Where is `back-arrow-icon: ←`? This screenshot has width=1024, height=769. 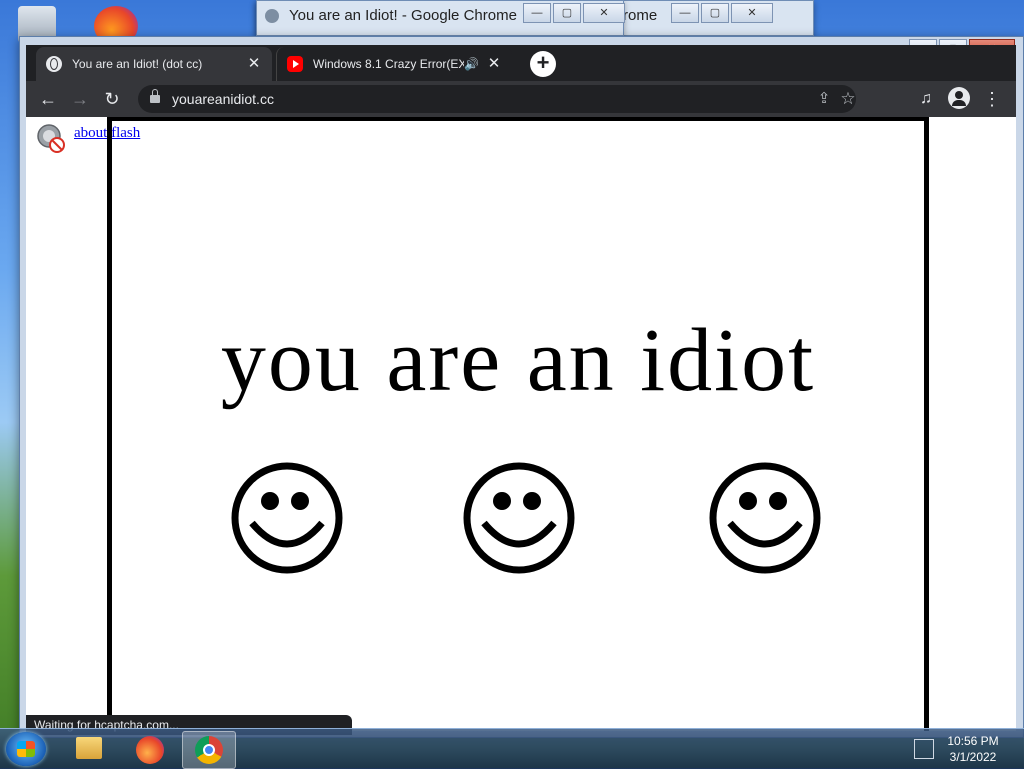
back-arrow-icon: ← is located at coordinates (48, 99).